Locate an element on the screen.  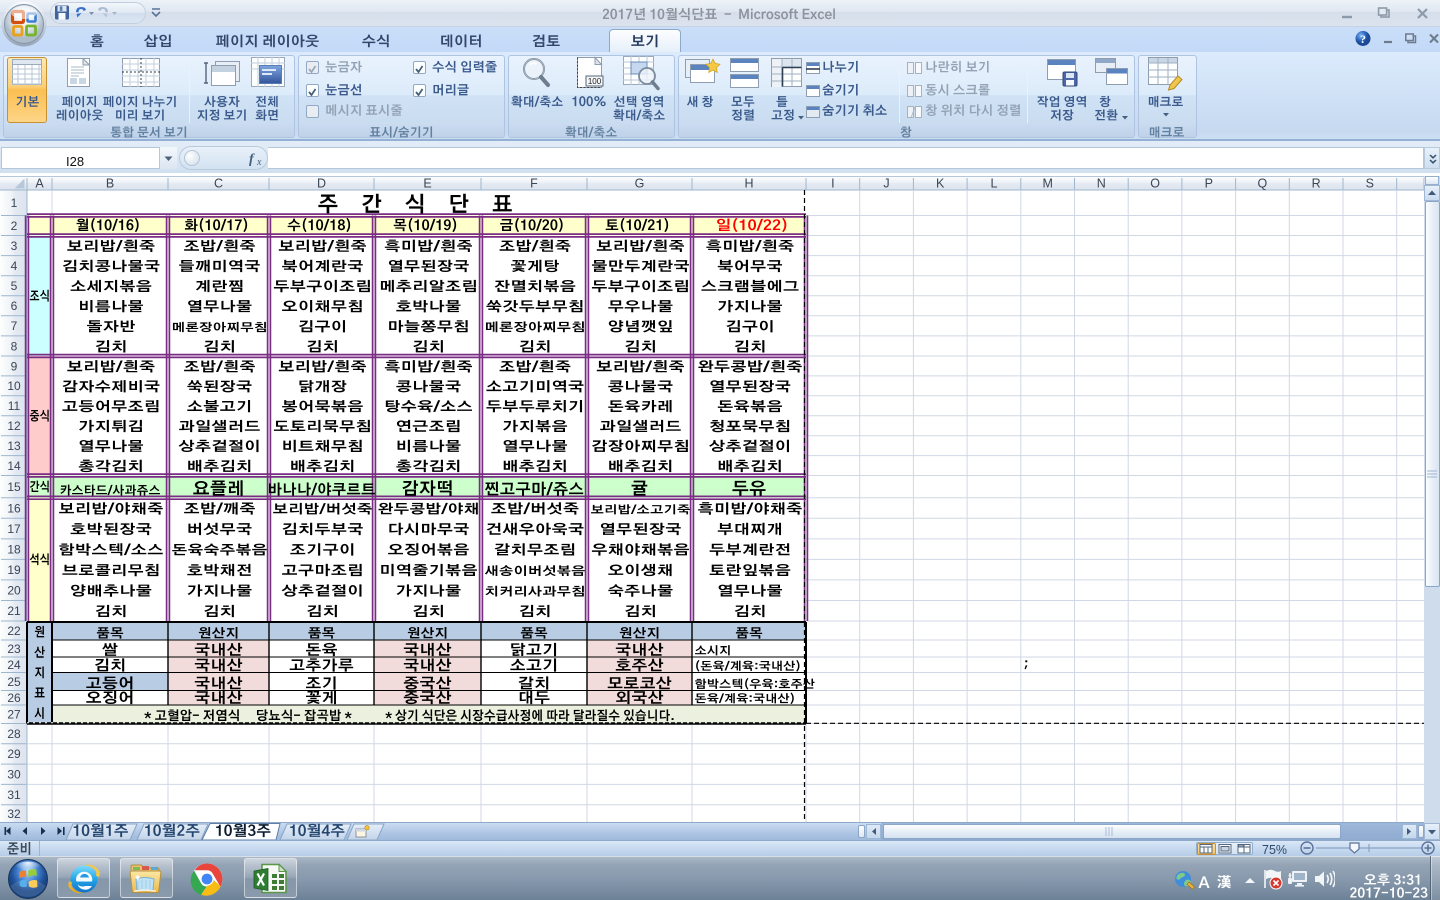
svg-text: O is located at coordinates (1155, 184).